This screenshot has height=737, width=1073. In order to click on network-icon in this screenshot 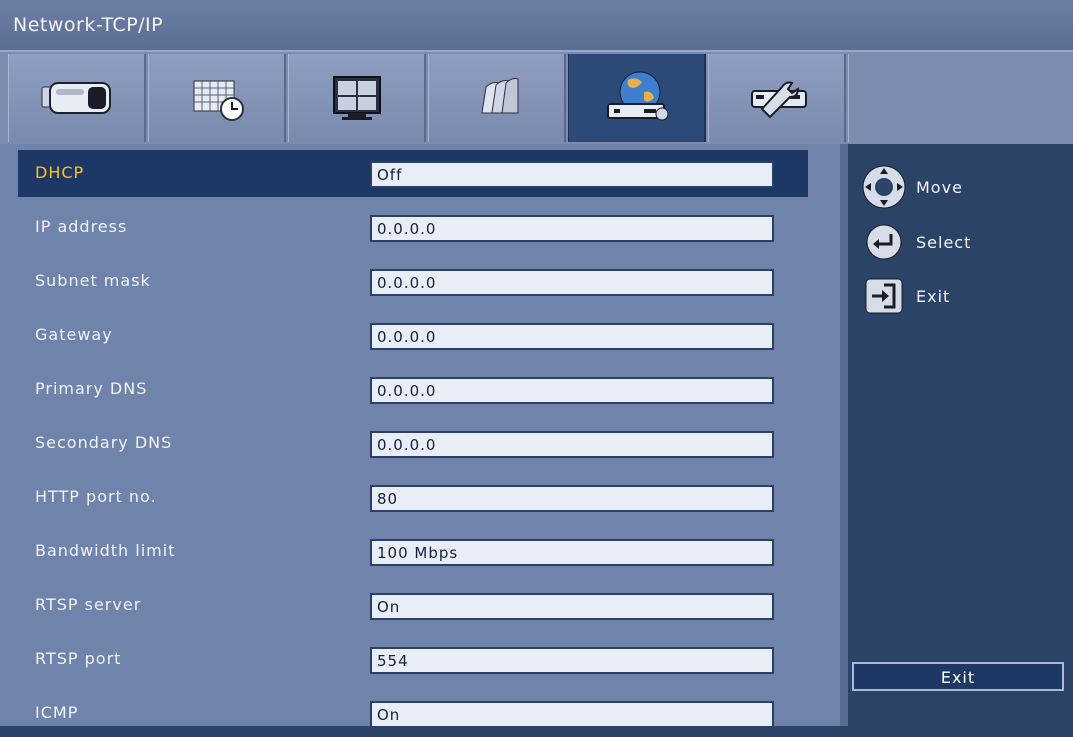, I will do `click(637, 96)`.